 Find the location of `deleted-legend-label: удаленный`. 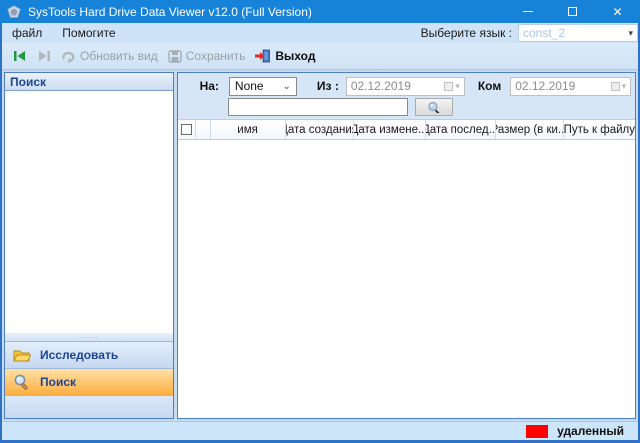

deleted-legend-label: удаленный is located at coordinates (590, 431).